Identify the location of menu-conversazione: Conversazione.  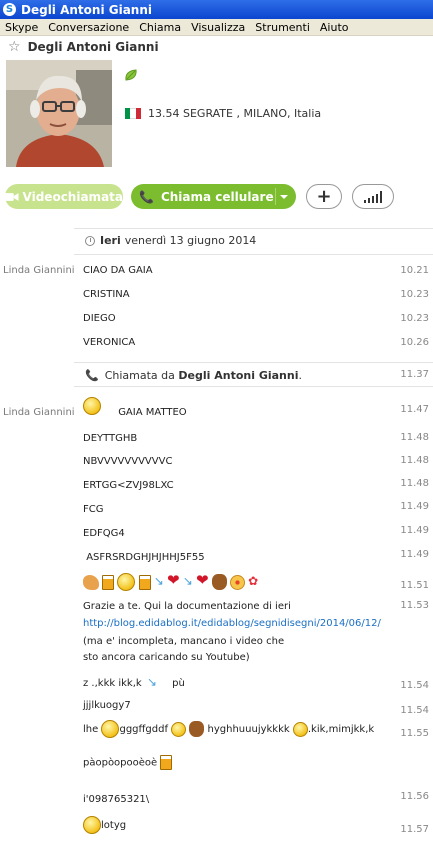
(88, 27).